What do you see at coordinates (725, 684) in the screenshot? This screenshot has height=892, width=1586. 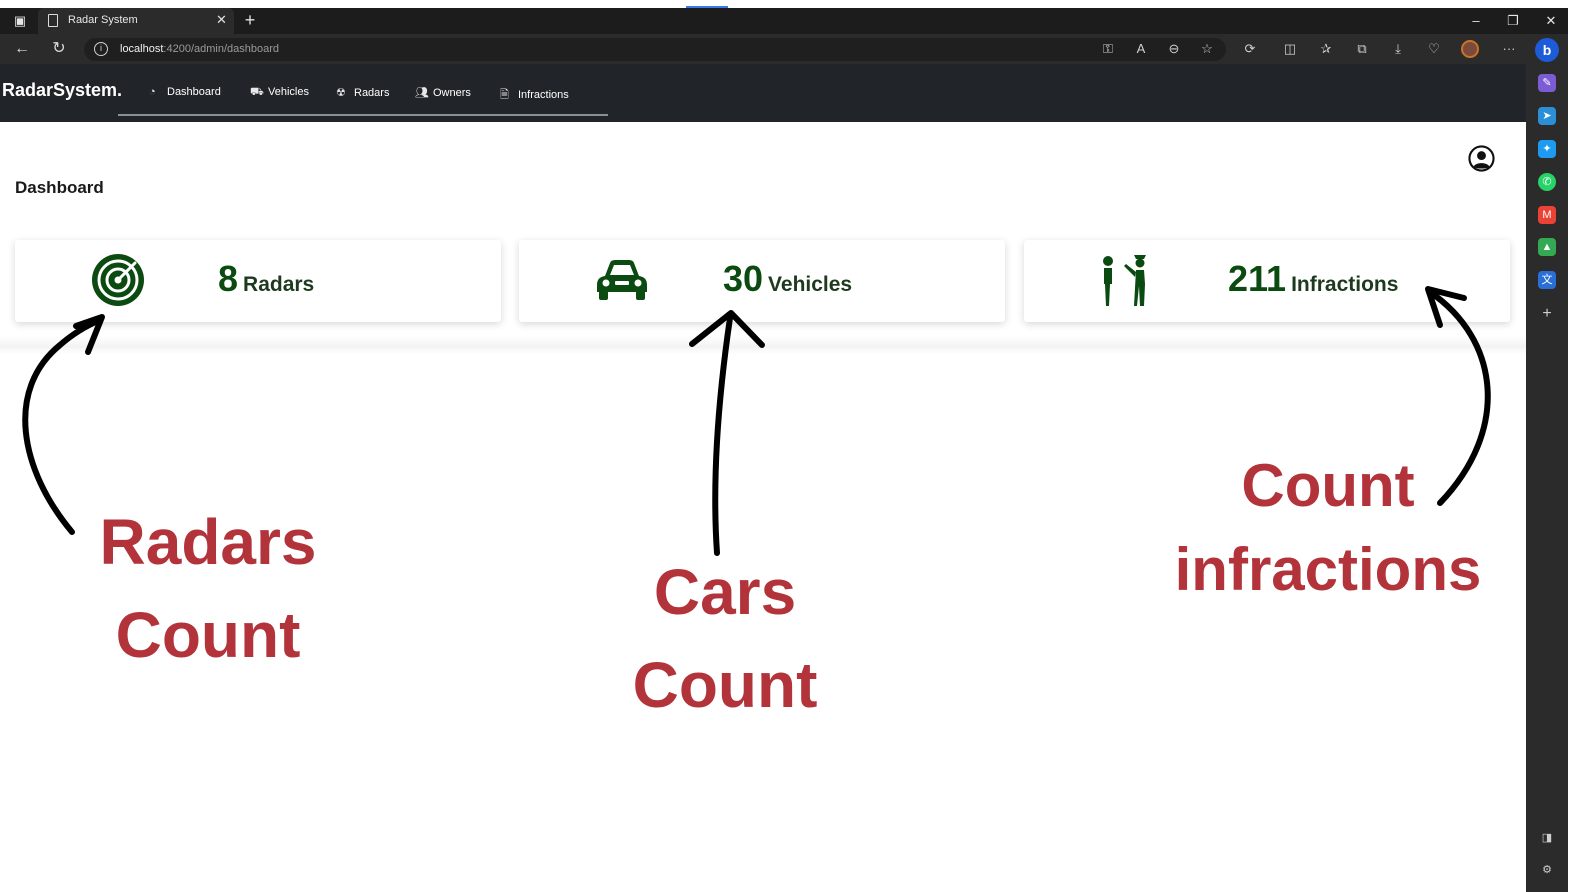 I see `cars-annotation-line-2: Count` at bounding box center [725, 684].